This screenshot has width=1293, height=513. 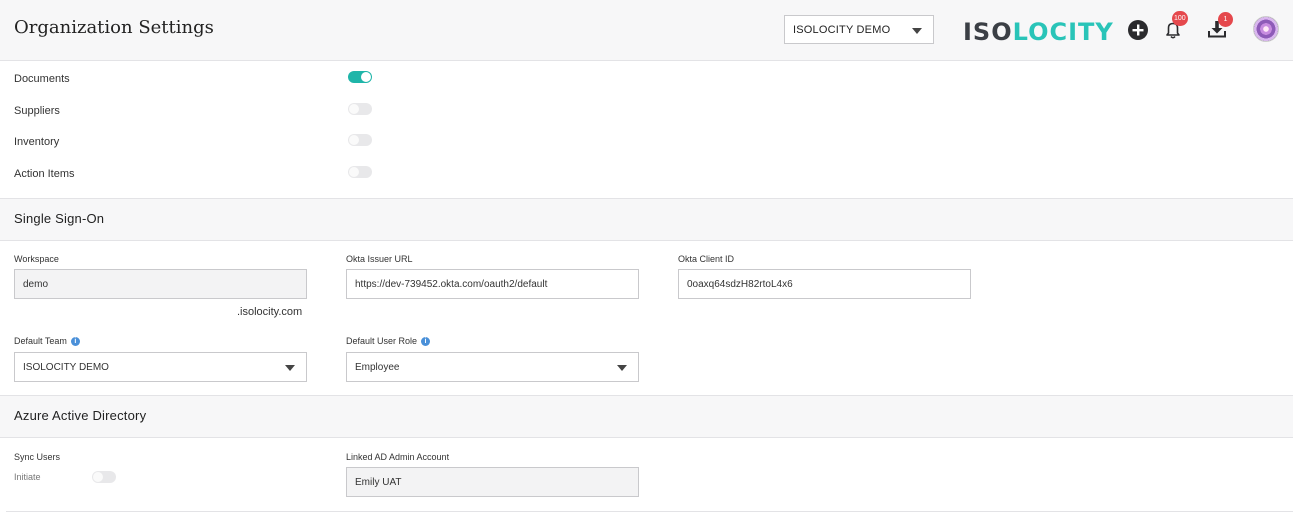 What do you see at coordinates (37, 111) in the screenshot?
I see `module-label-suppliers: Suppliers` at bounding box center [37, 111].